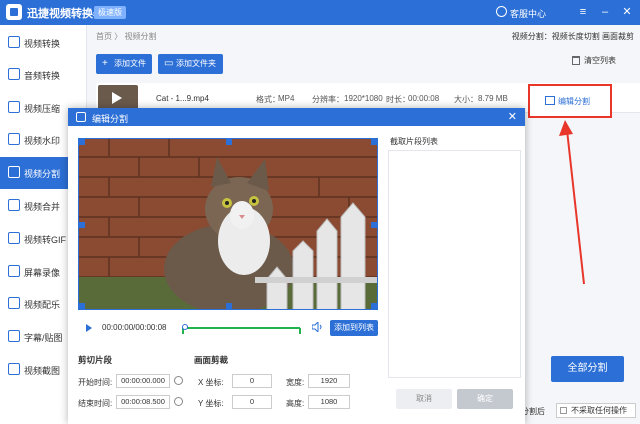 The height and width of the screenshot is (424, 640). Describe the element at coordinates (42, 207) in the screenshot. I see `sidebar-item-label: 视频合并` at that location.